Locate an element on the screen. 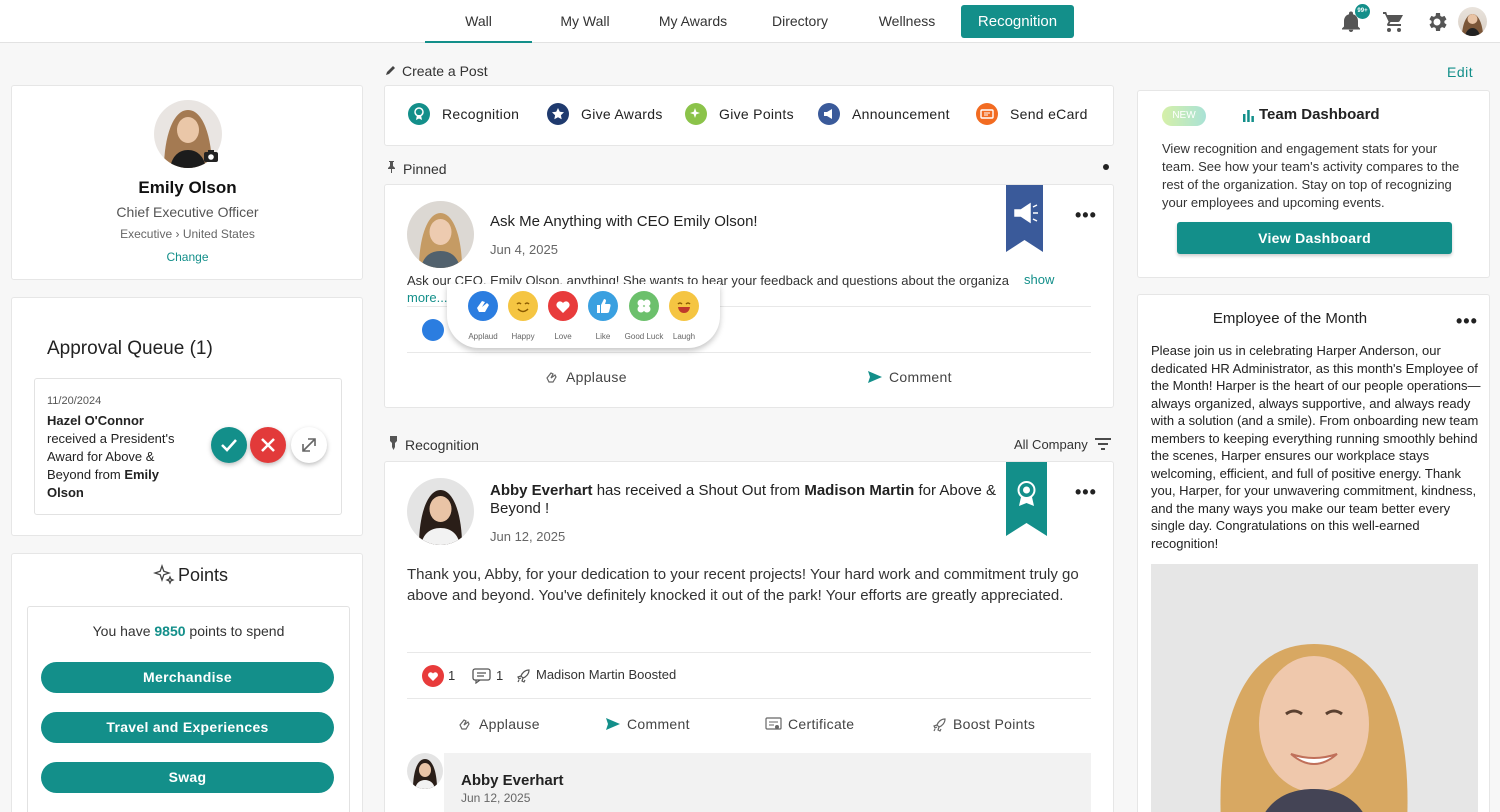 Image resolution: width=1500 pixels, height=812 pixels. pencil-icon is located at coordinates (390, 70).